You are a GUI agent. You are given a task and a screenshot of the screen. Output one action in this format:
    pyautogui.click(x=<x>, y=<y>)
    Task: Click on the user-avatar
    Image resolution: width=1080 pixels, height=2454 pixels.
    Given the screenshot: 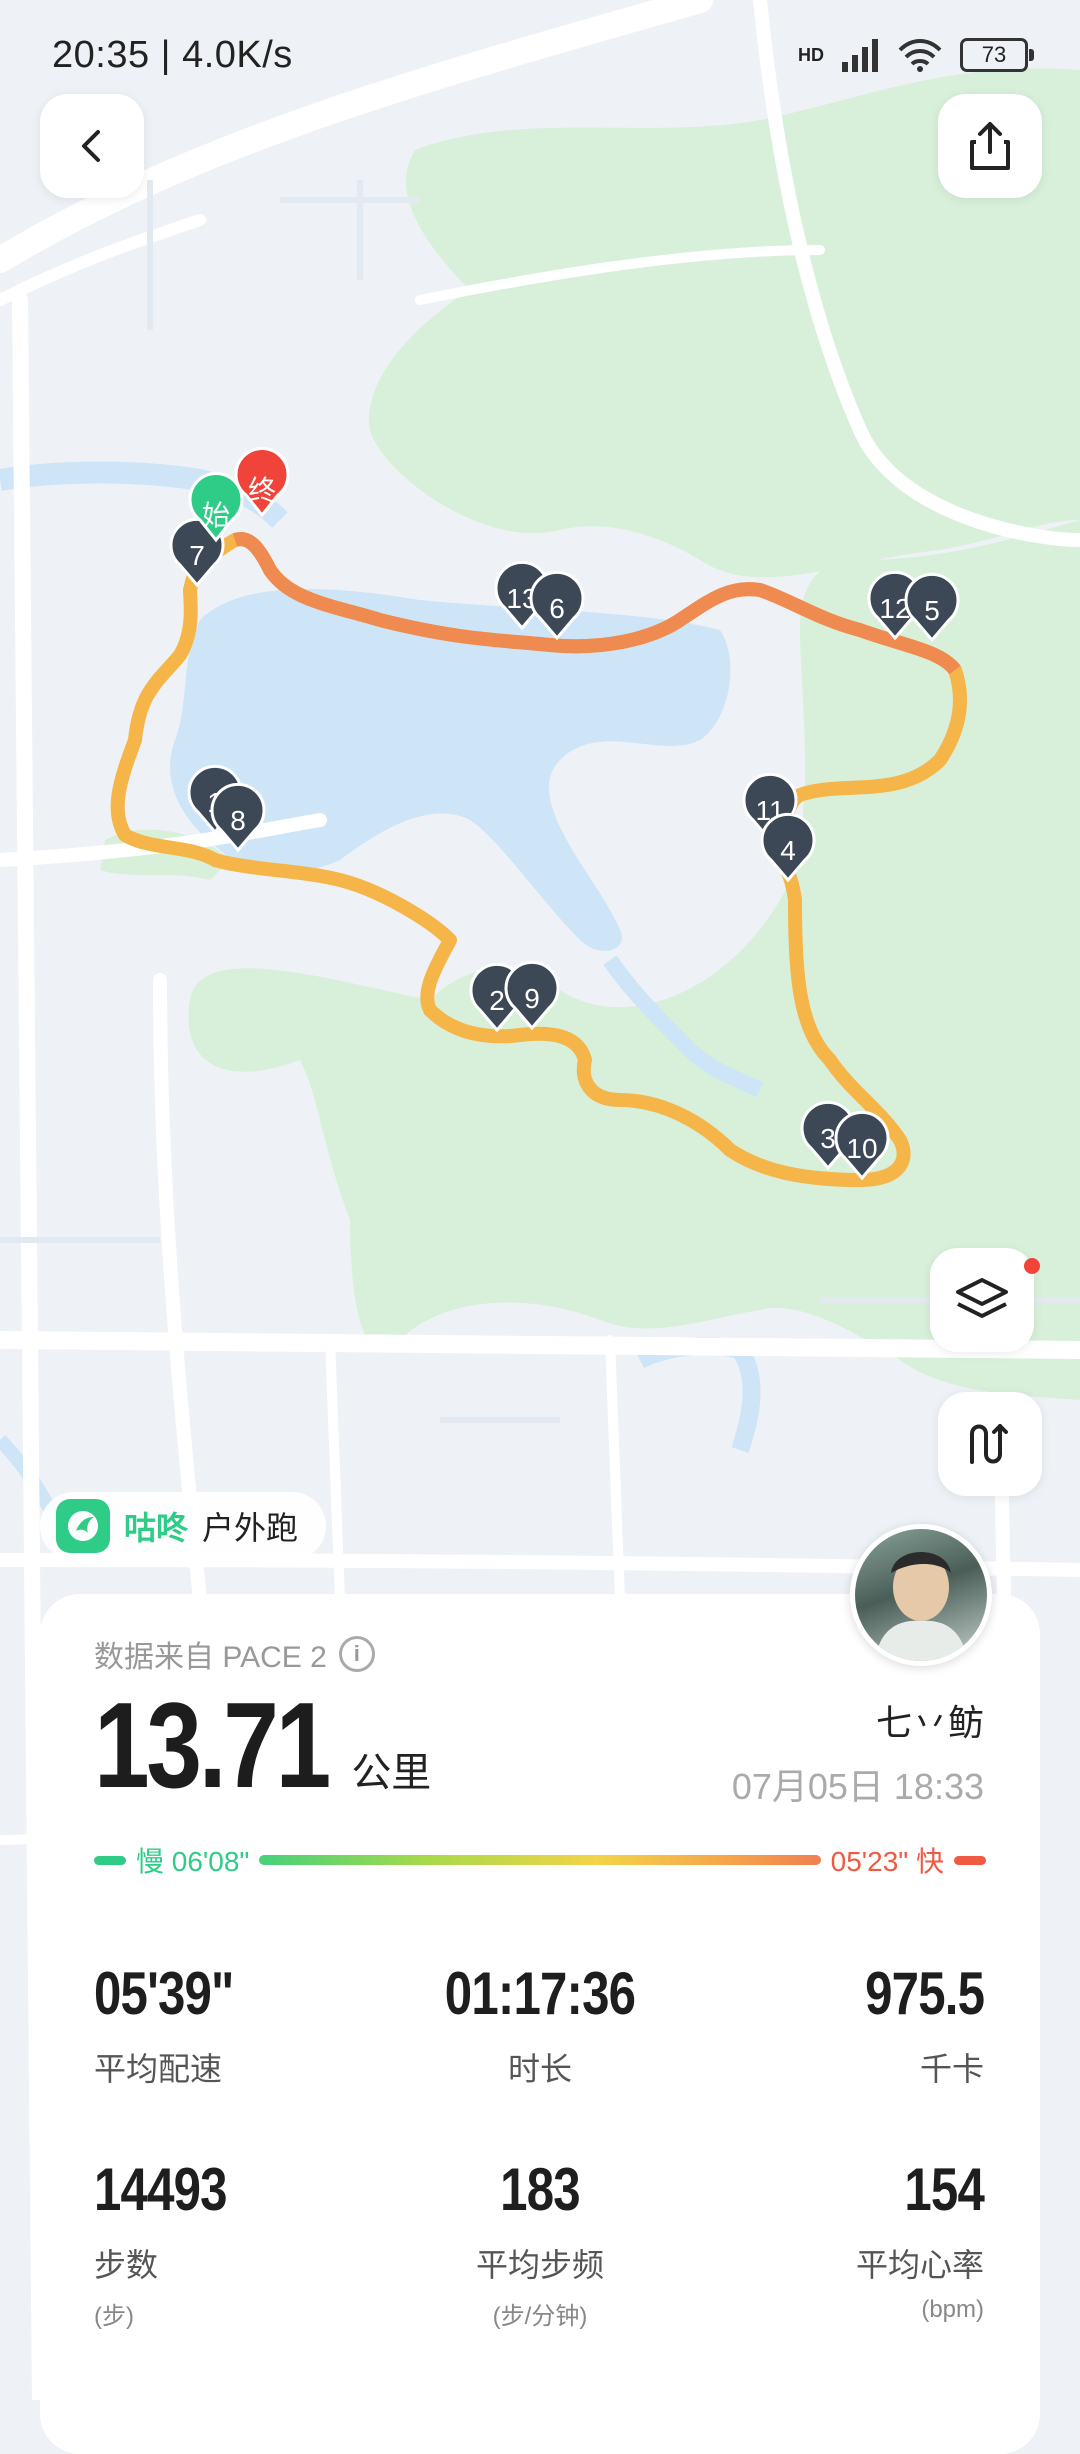 What is the action you would take?
    pyautogui.click(x=921, y=1595)
    